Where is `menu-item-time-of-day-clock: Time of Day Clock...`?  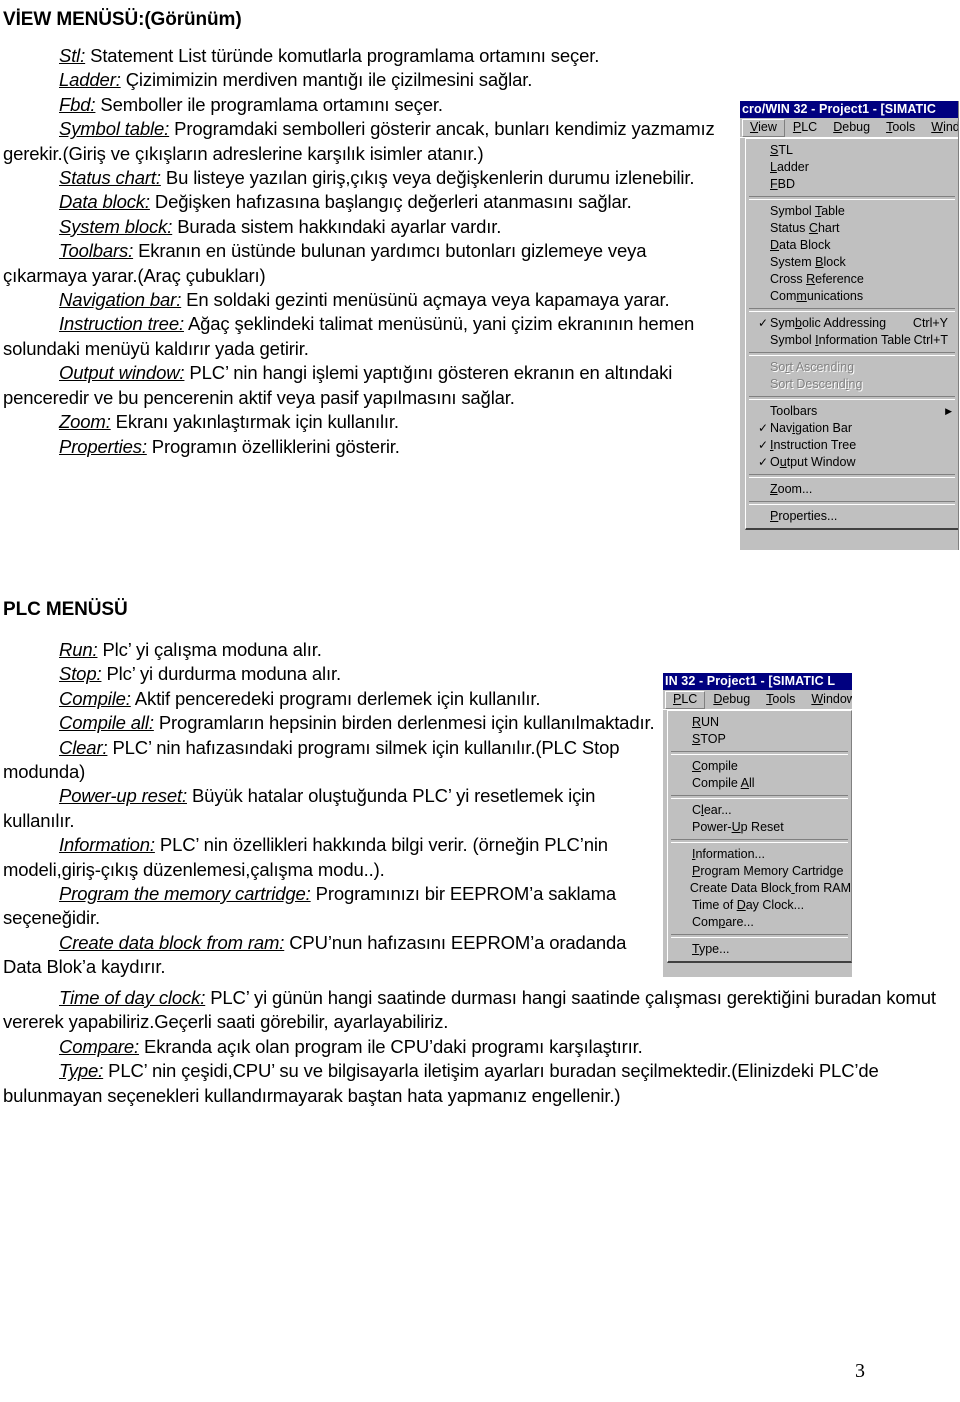 menu-item-time-of-day-clock: Time of Day Clock... is located at coordinates (759, 905).